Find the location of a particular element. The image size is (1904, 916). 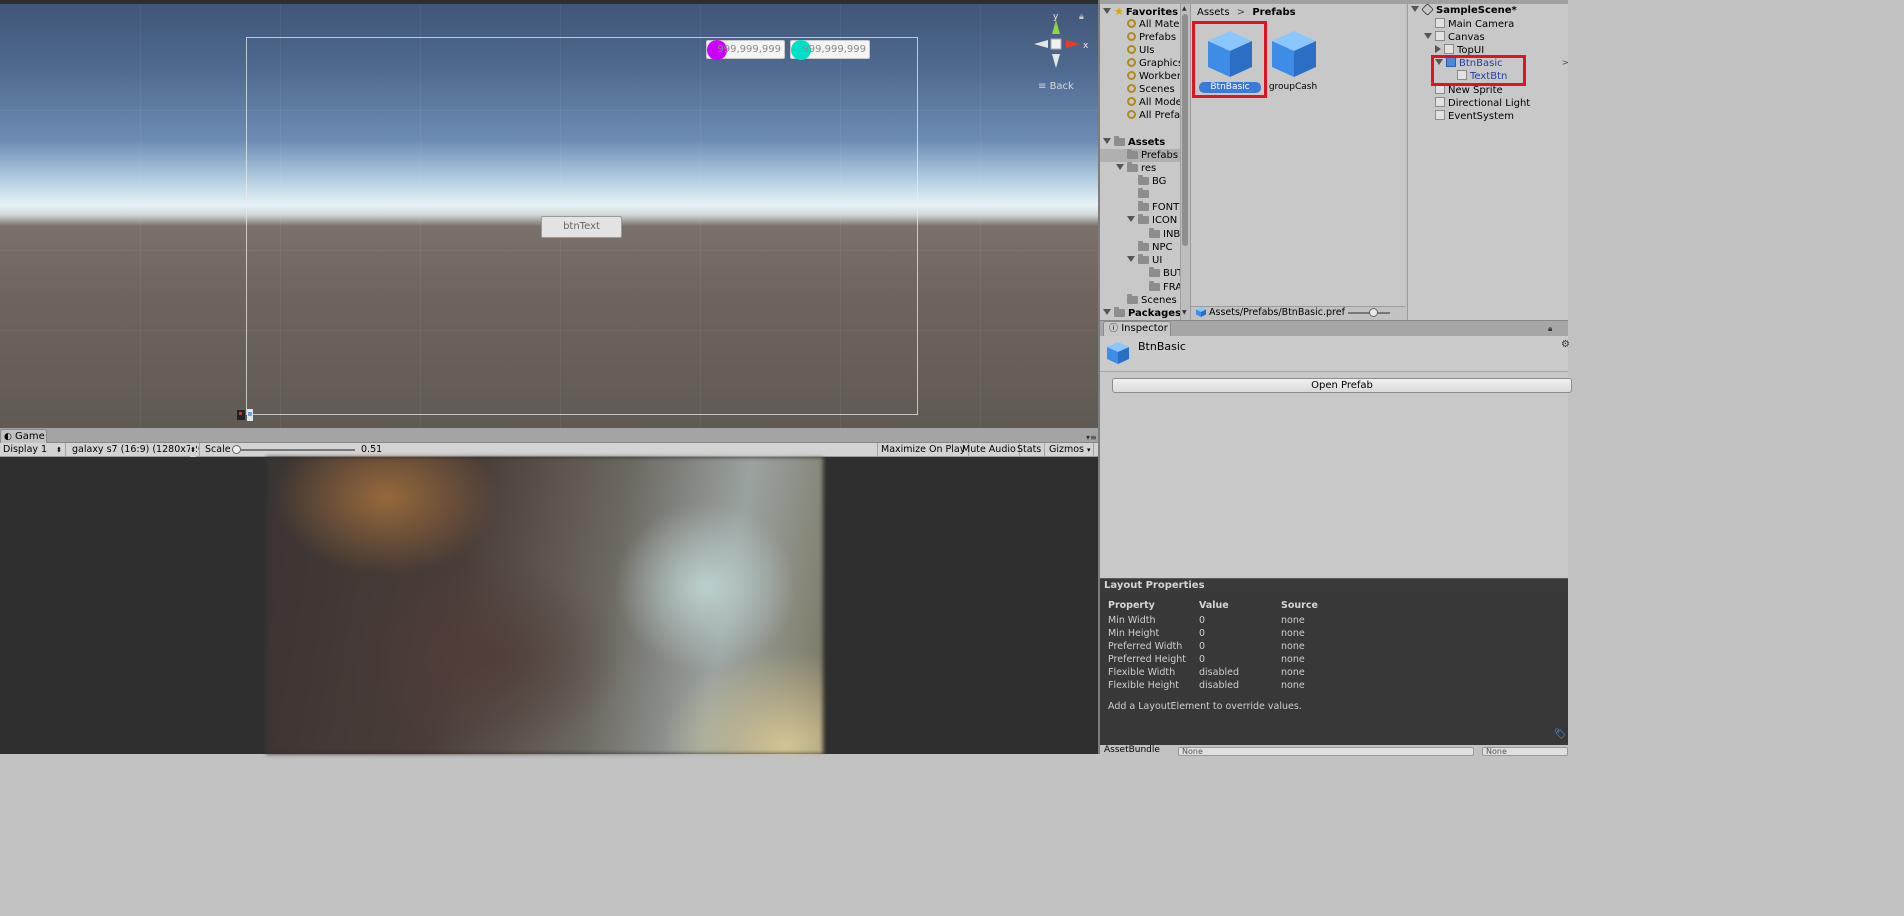

hierarchy-panel is located at coordinates (1487, 162).